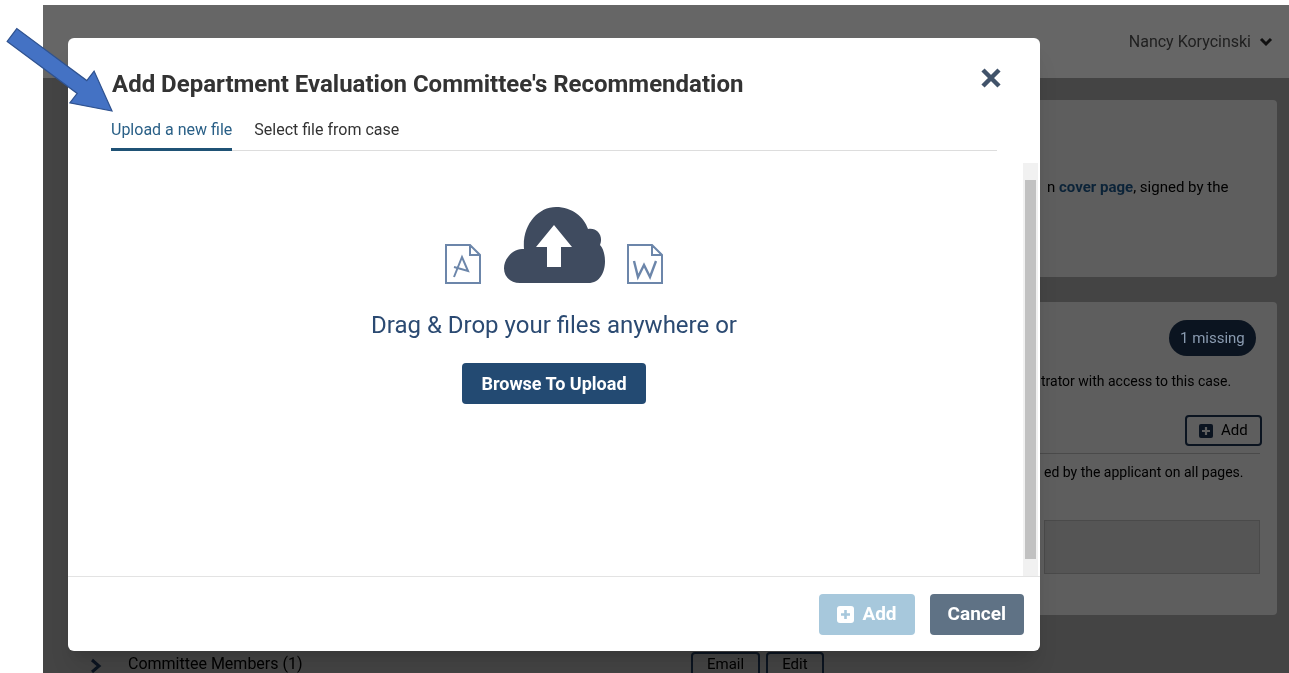  I want to click on close-button, so click(991, 78).